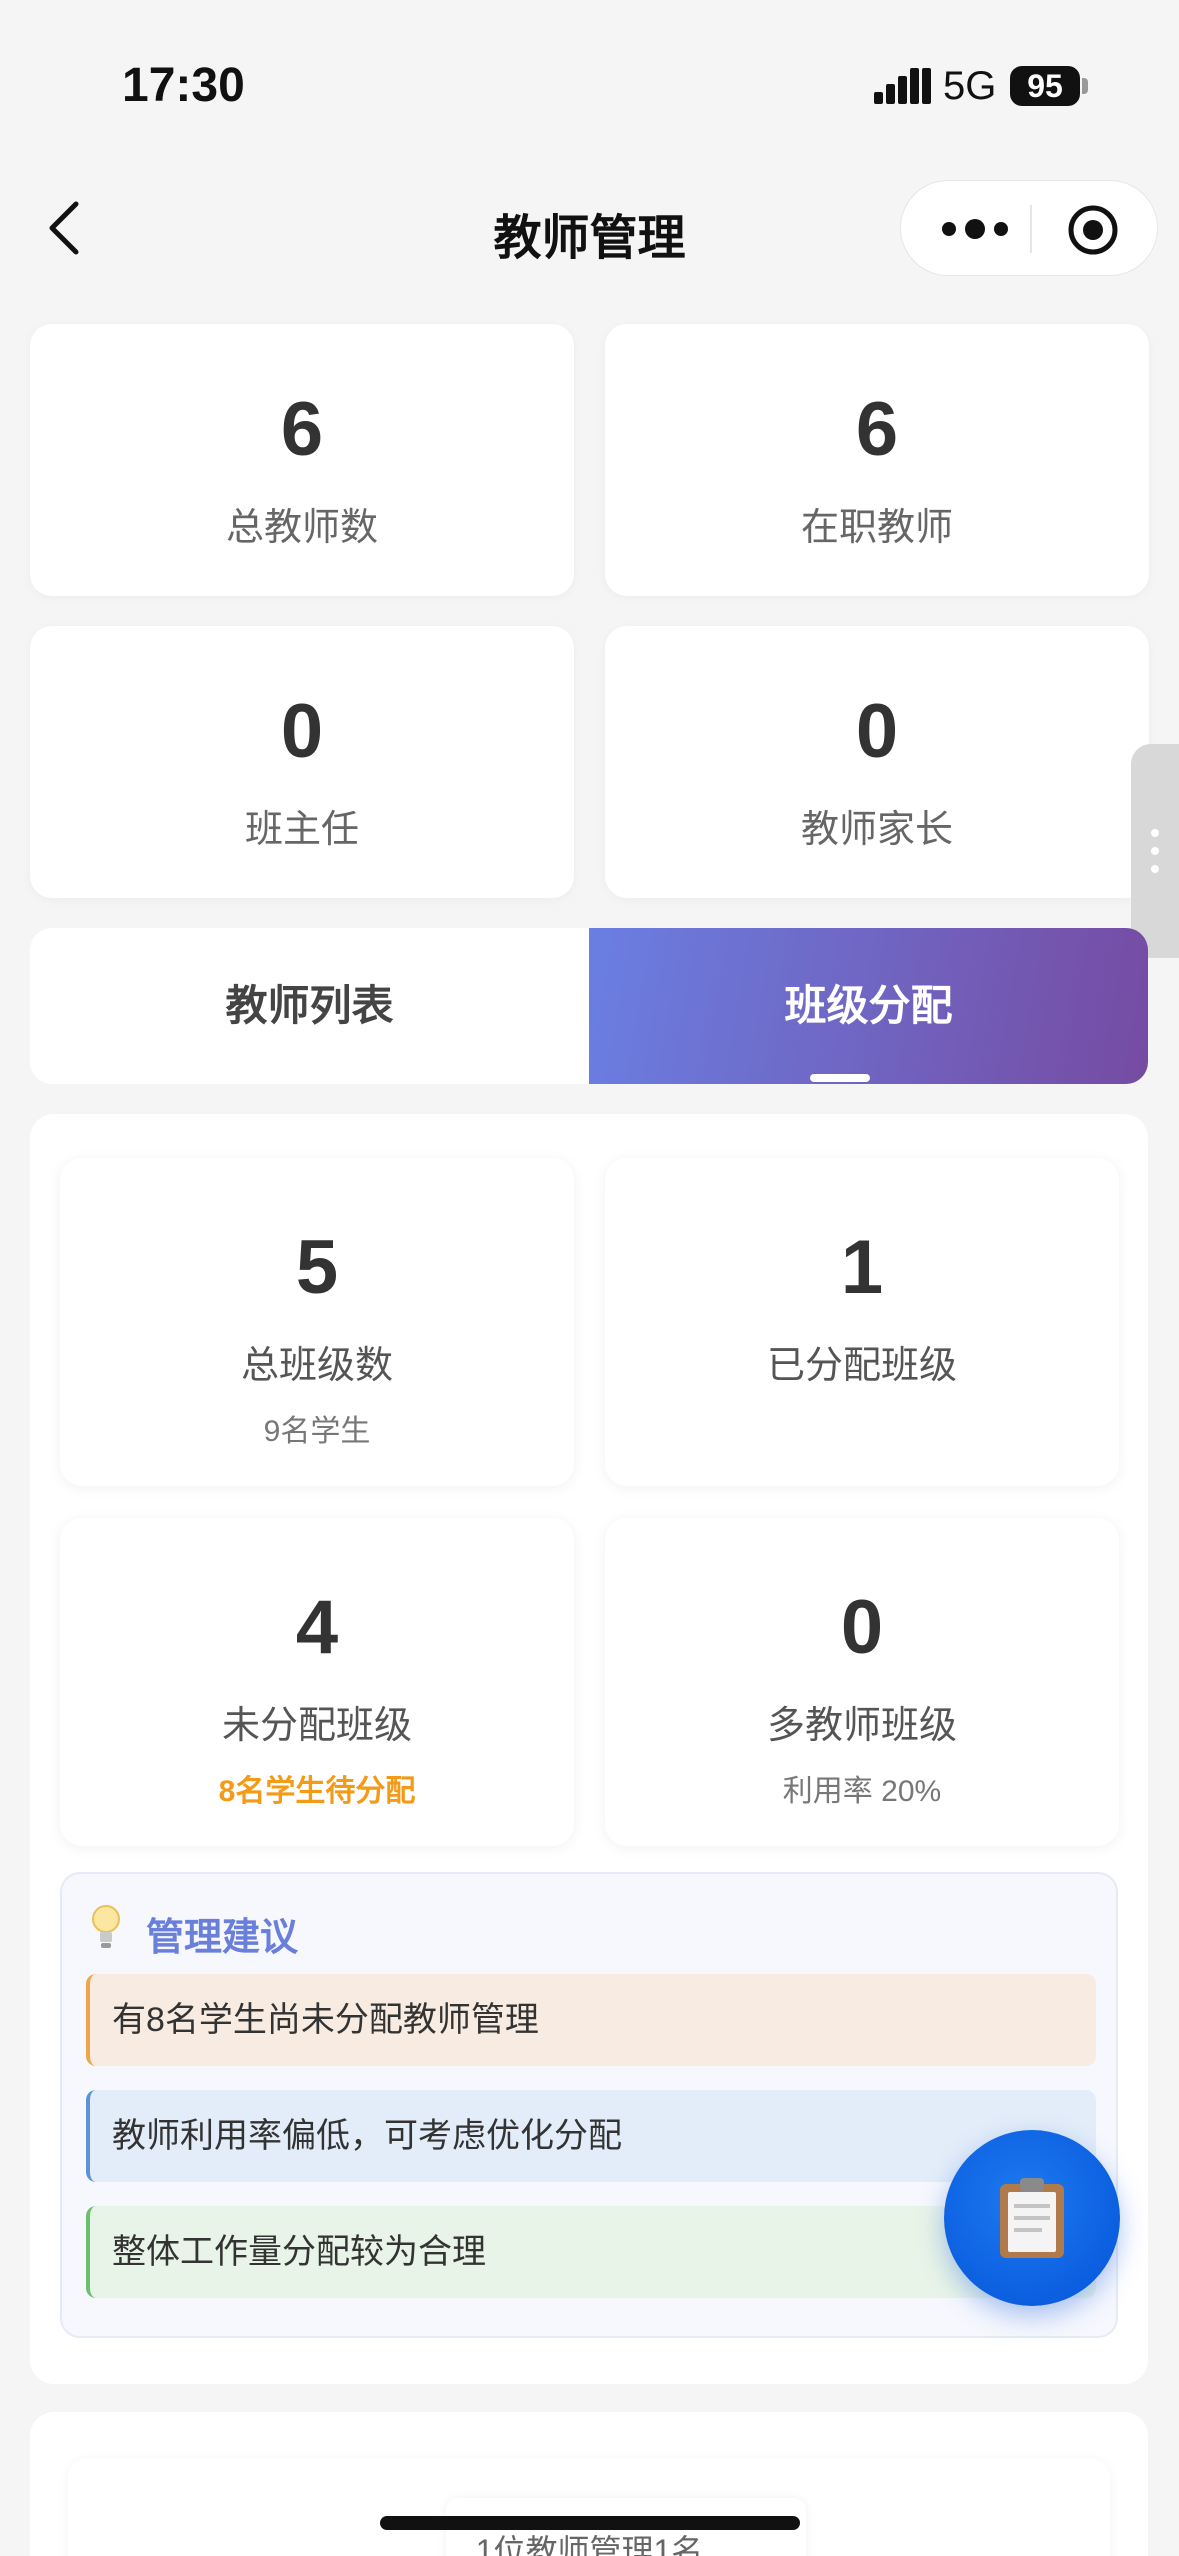 The image size is (1179, 2556). I want to click on stat-card-teacher-parents: 0 教师家长, so click(877, 762).